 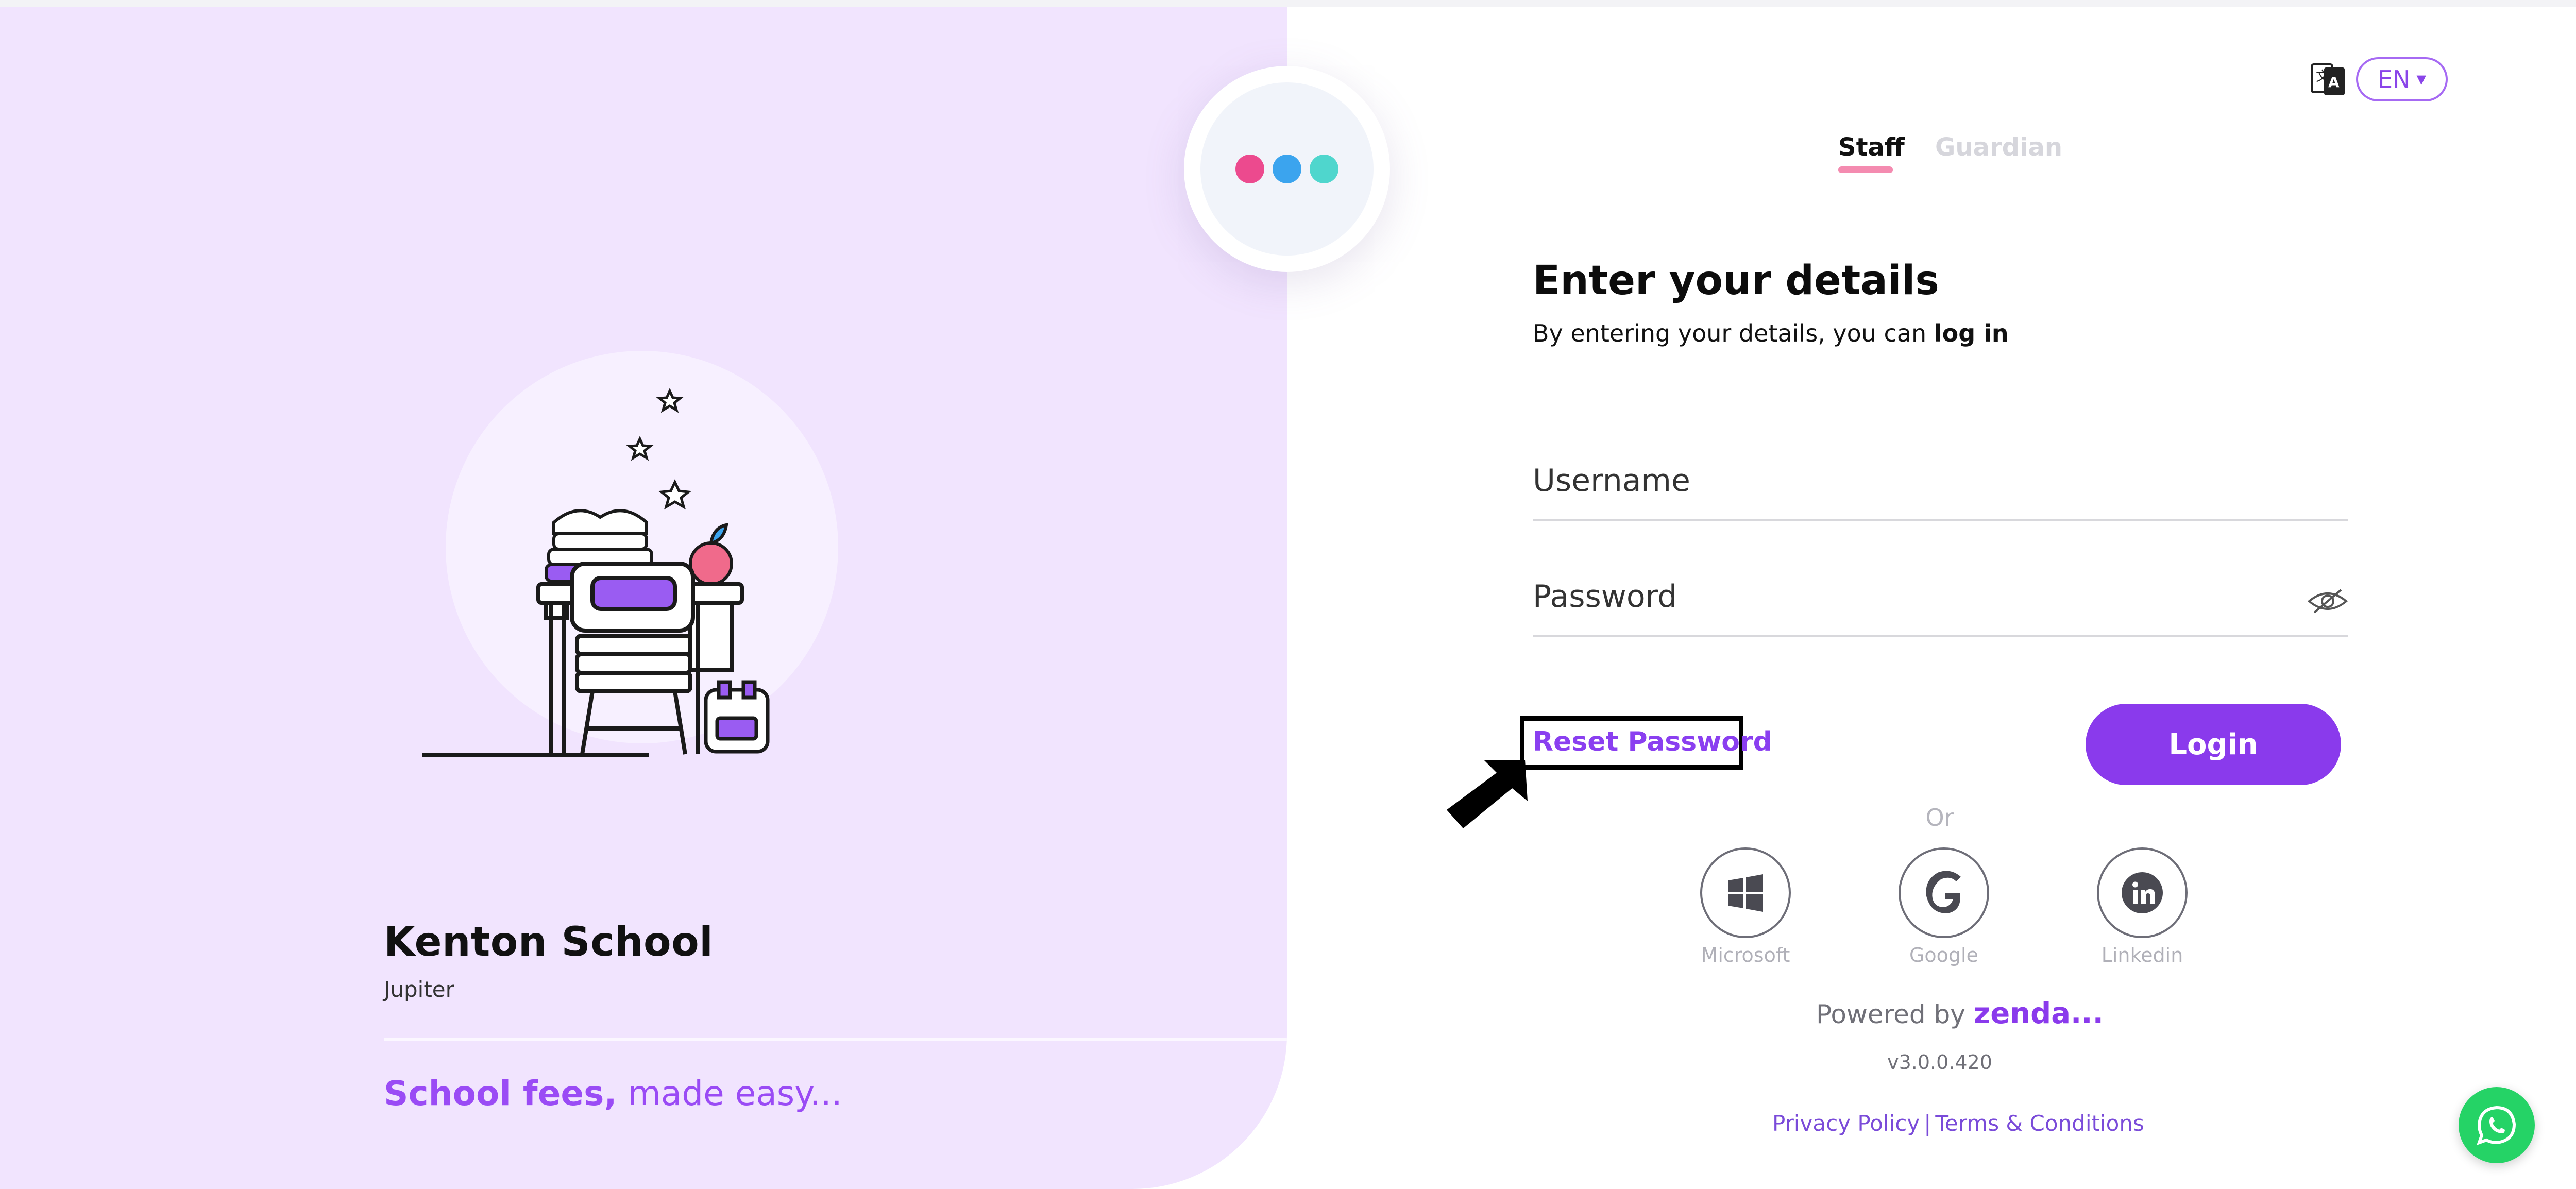 What do you see at coordinates (1940, 605) in the screenshot?
I see `password-field: Password` at bounding box center [1940, 605].